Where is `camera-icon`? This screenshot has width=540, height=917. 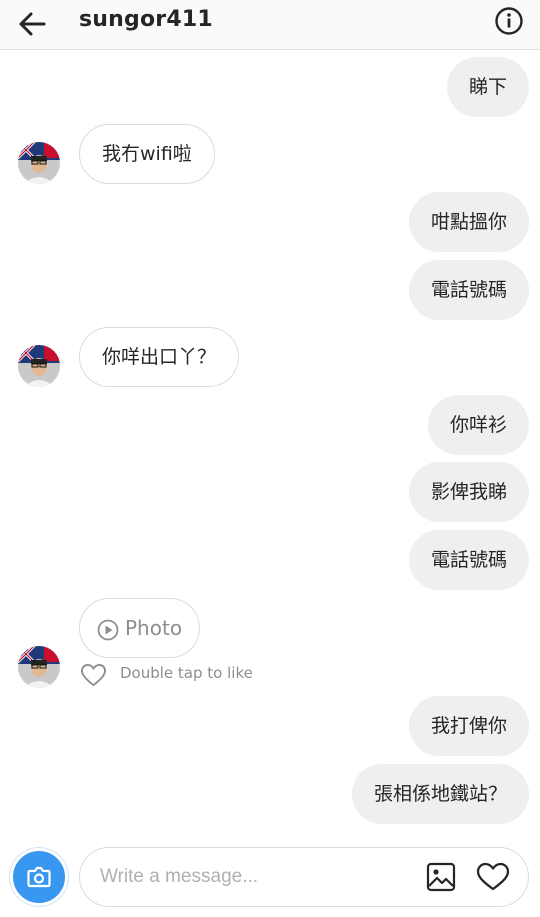 camera-icon is located at coordinates (39, 877).